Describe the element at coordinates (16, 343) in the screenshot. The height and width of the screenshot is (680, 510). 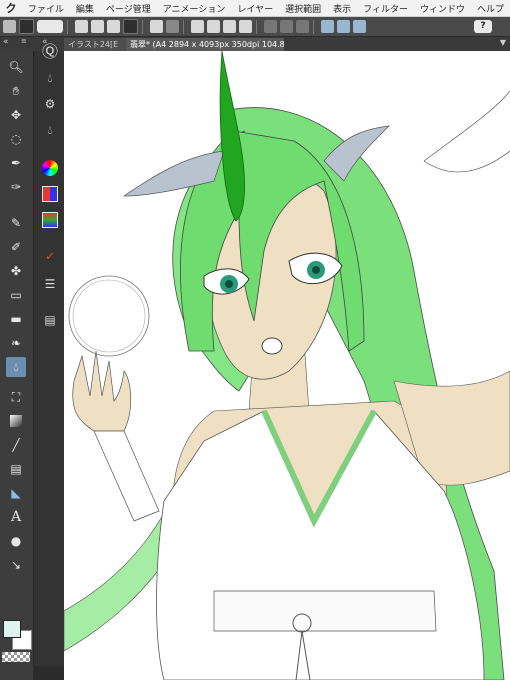
I see `smudge-icon: ❧` at that location.